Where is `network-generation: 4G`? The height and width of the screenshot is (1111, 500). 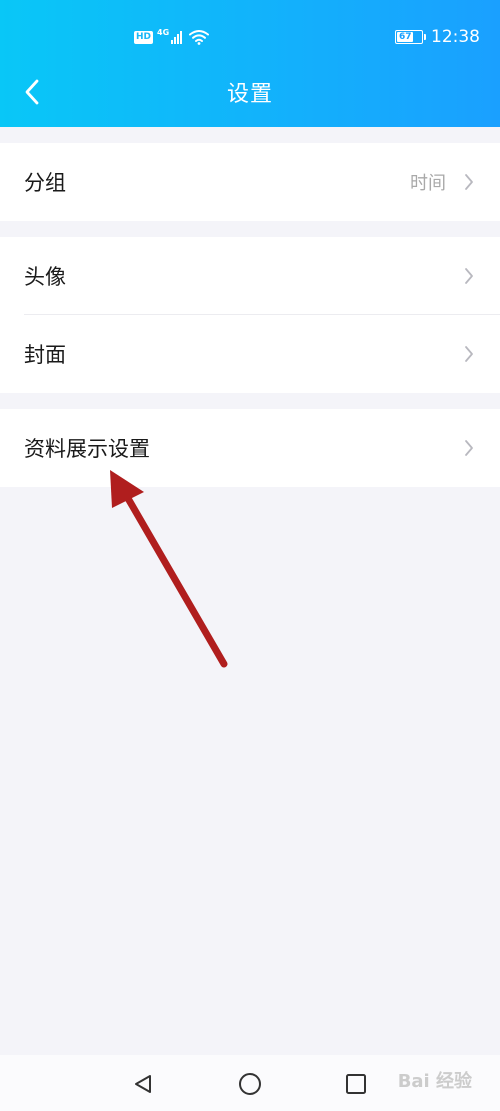 network-generation: 4G is located at coordinates (163, 32).